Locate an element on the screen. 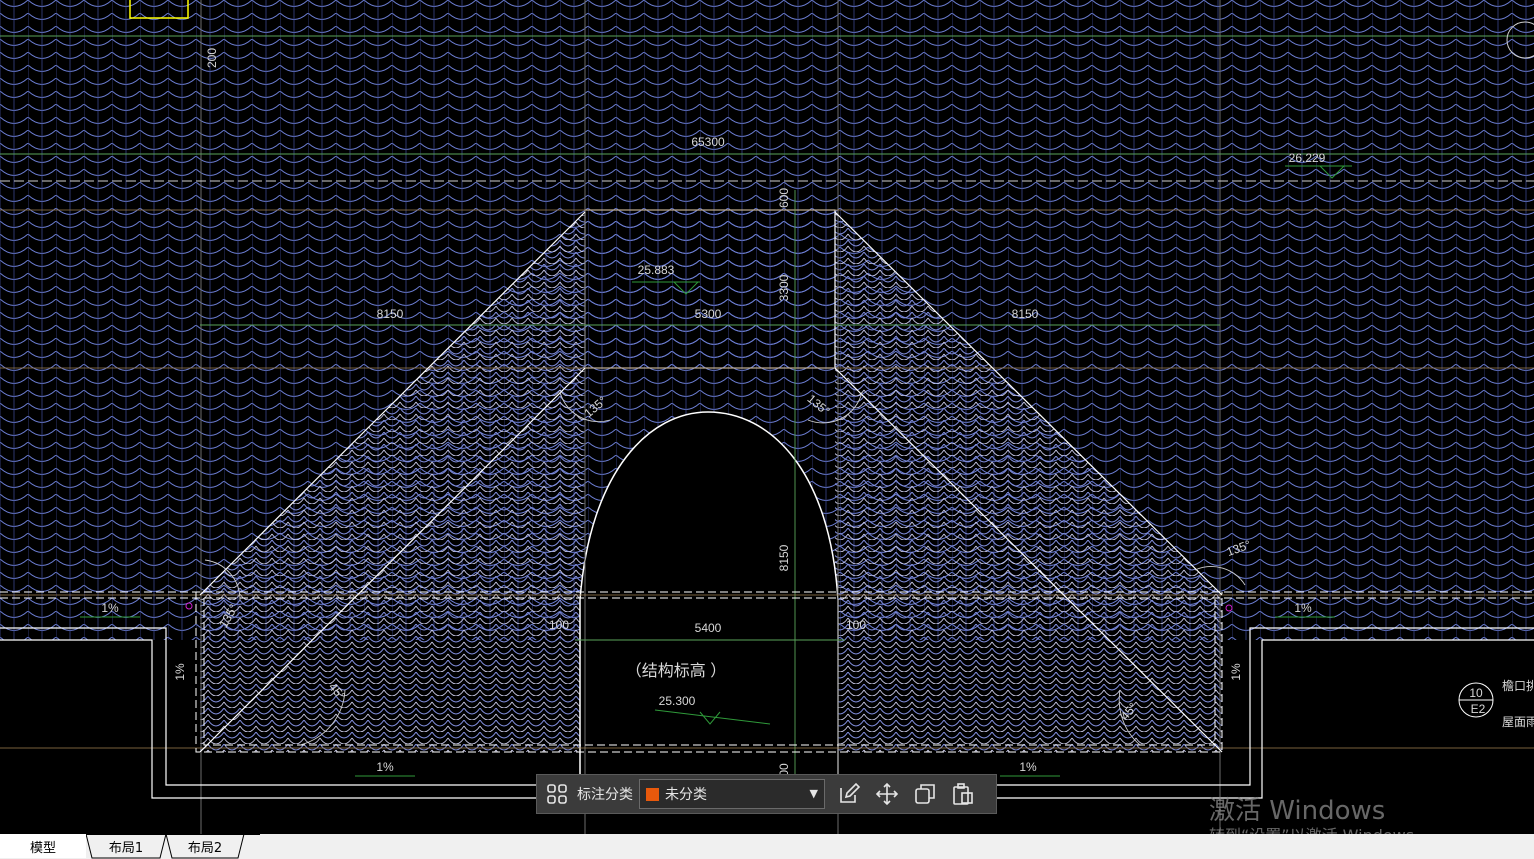 This screenshot has height=859, width=1534. layout-tab-bar: 模型 布局1 布局2 is located at coordinates (767, 846).